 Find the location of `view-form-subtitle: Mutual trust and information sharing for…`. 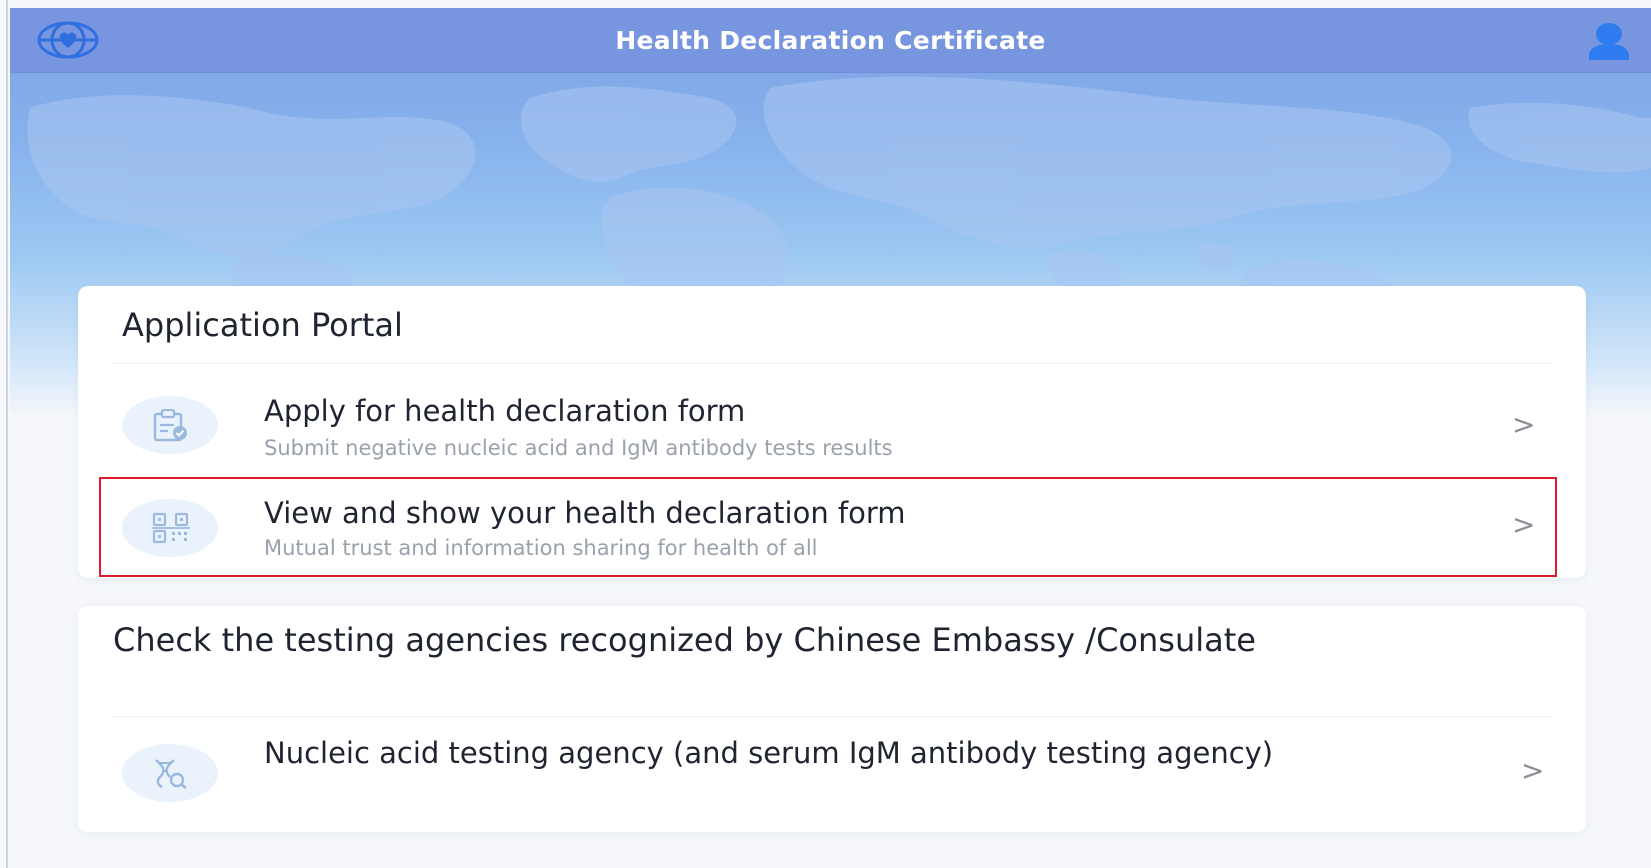

view-form-subtitle: Mutual trust and information sharing for… is located at coordinates (541, 548).